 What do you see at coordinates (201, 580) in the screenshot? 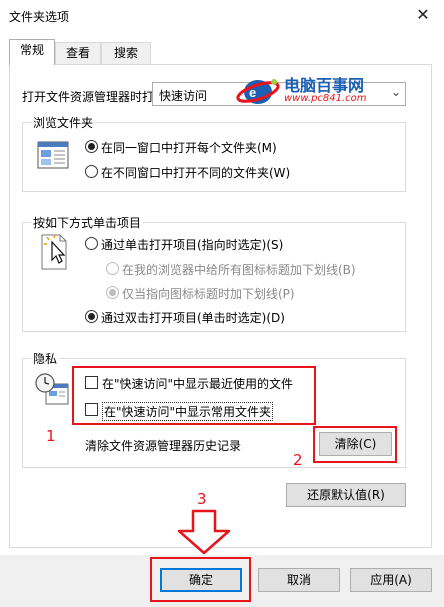
I see `ok-button: 确定` at bounding box center [201, 580].